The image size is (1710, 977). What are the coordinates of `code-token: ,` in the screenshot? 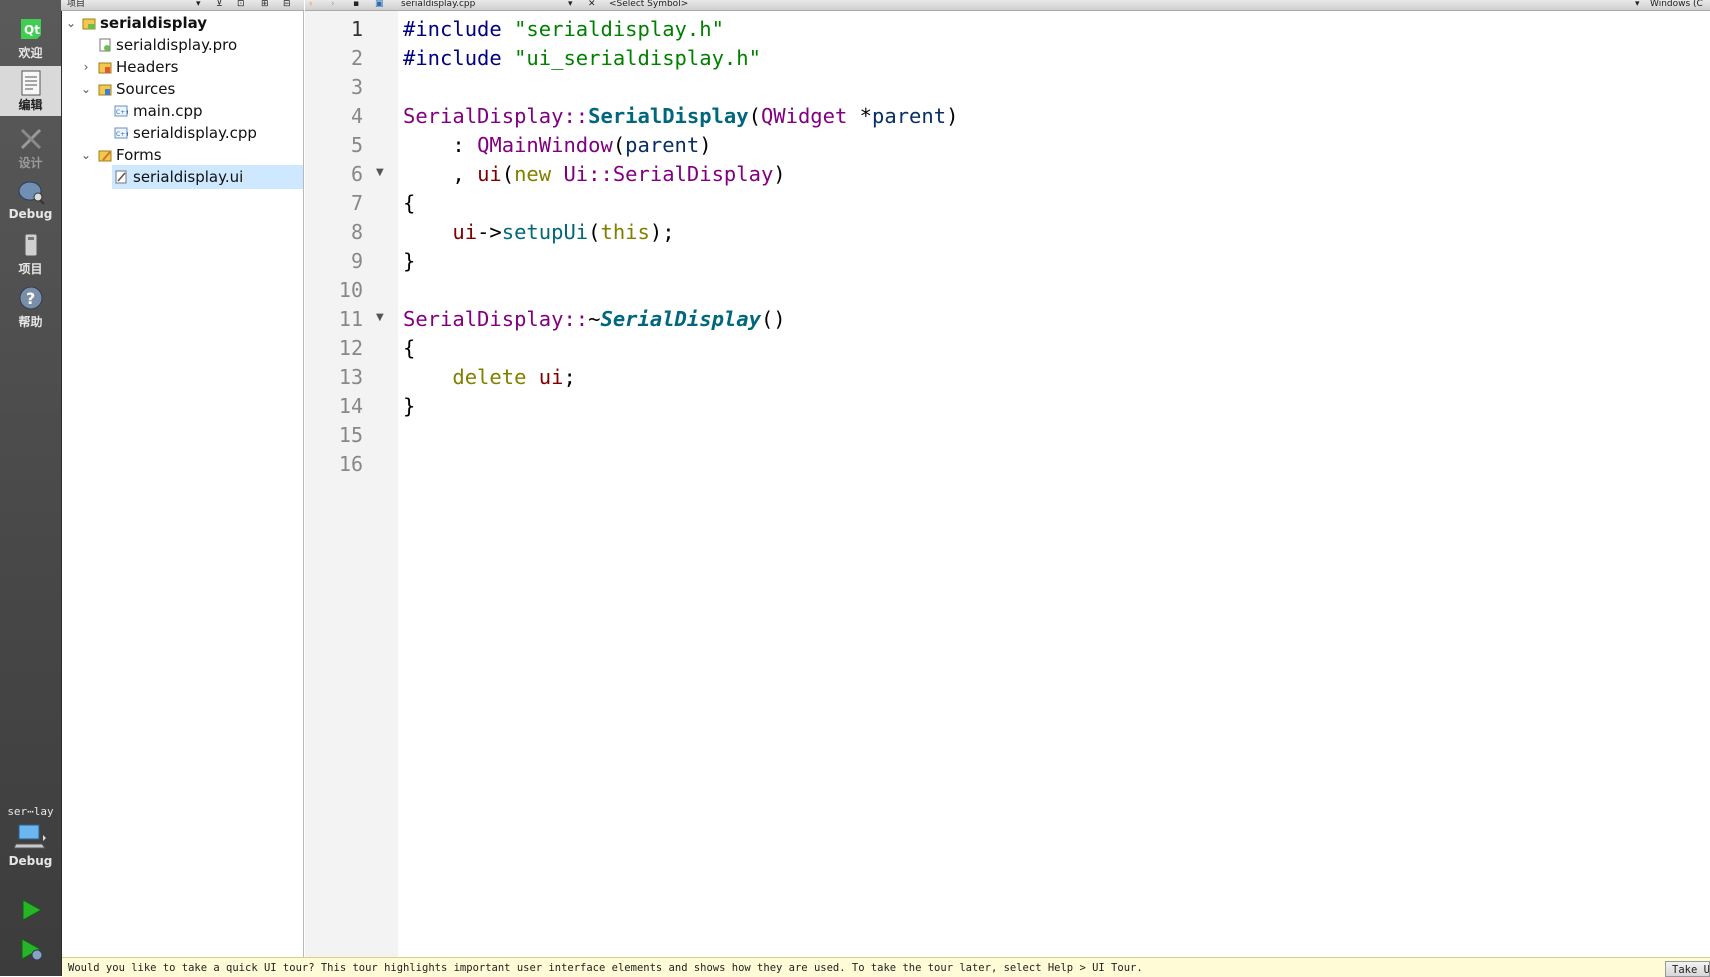 It's located at (440, 174).